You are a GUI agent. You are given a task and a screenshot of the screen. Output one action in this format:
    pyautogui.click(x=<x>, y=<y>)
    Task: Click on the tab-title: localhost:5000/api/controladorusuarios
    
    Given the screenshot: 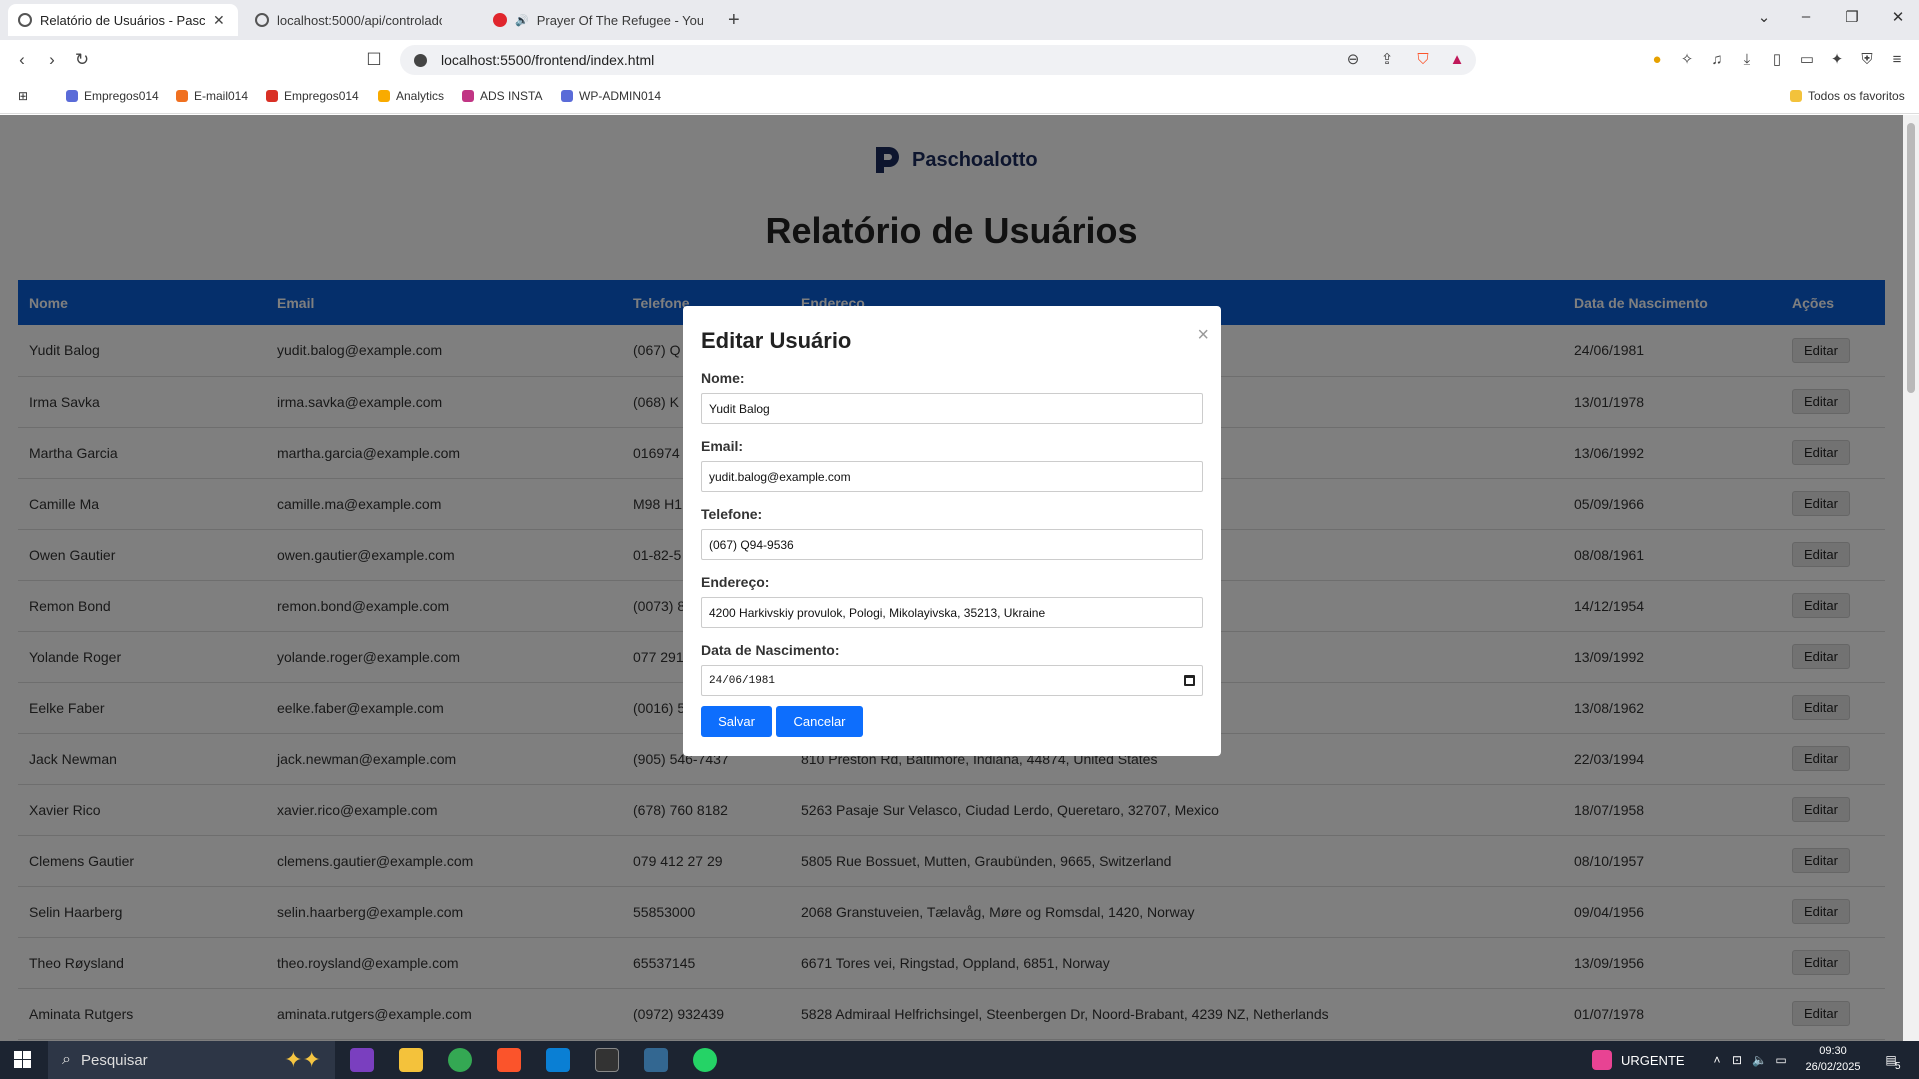 What is the action you would take?
    pyautogui.click(x=359, y=20)
    